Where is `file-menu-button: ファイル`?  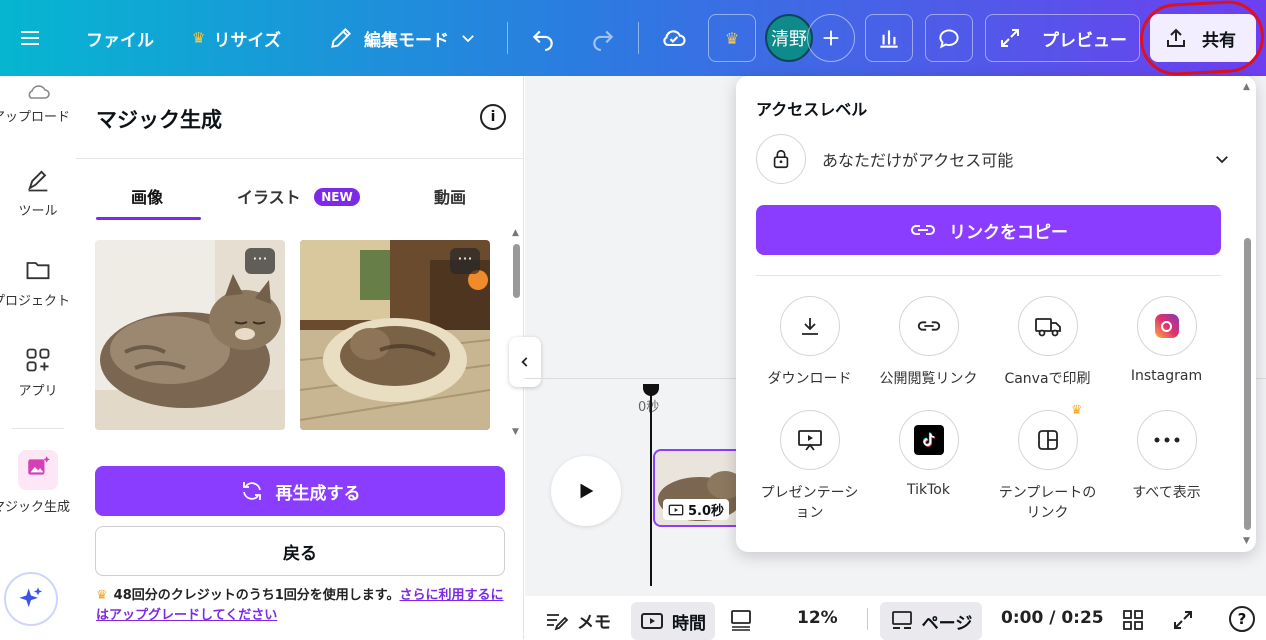 file-menu-button: ファイル is located at coordinates (120, 38).